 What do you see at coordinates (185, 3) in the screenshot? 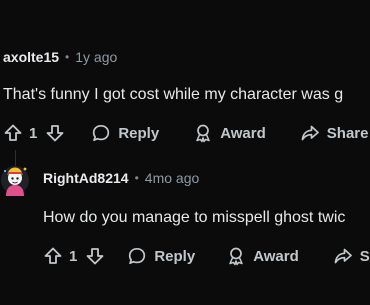
I see `cropped-previous-content` at bounding box center [185, 3].